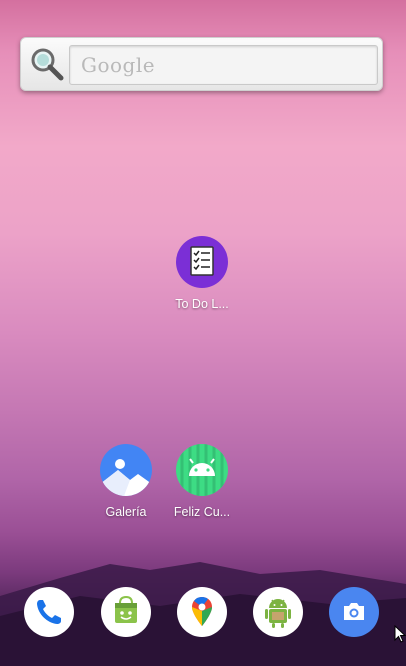 The height and width of the screenshot is (666, 406). What do you see at coordinates (278, 612) in the screenshot?
I see `android-robot-icon` at bounding box center [278, 612].